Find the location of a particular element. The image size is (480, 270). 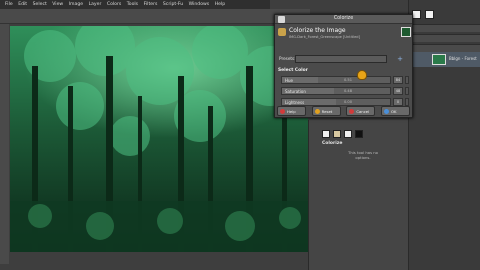

cancel-button-label: Cancel is located at coordinates (363, 111).